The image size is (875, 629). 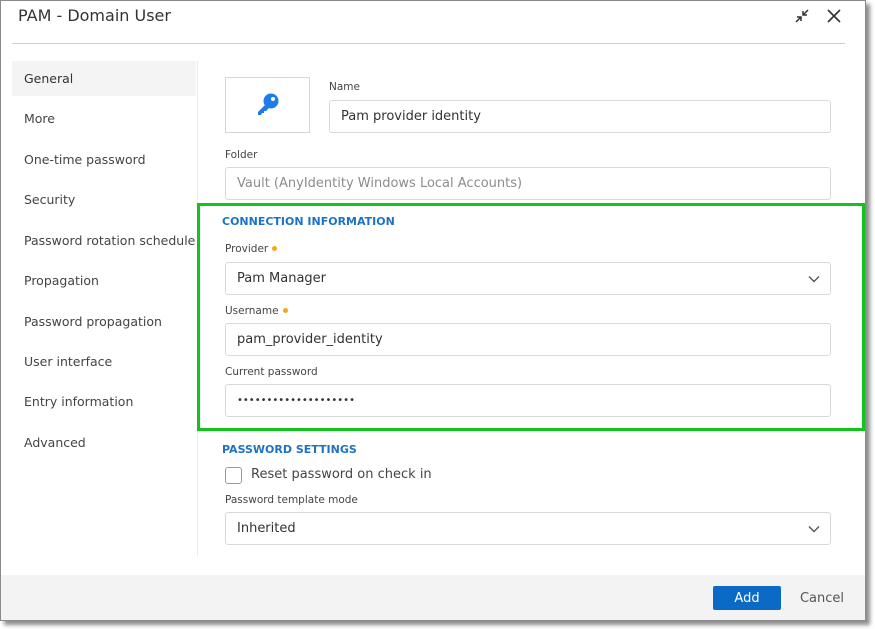 What do you see at coordinates (433, 22) in the screenshot?
I see `title-bar: PAM - Domain User` at bounding box center [433, 22].